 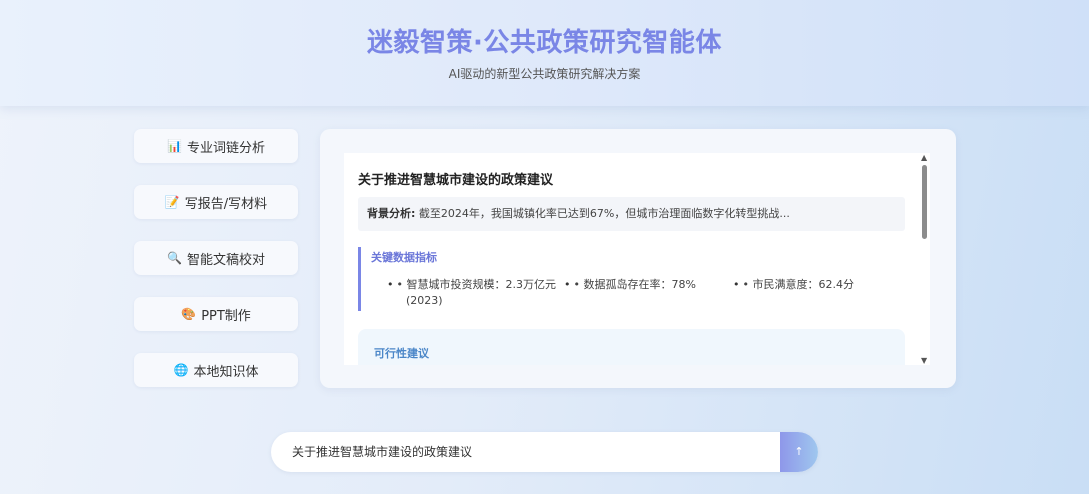 I want to click on metric-investment: • • 智慧城市投资规模：2.3万亿元 (2023), so click(x=471, y=293).